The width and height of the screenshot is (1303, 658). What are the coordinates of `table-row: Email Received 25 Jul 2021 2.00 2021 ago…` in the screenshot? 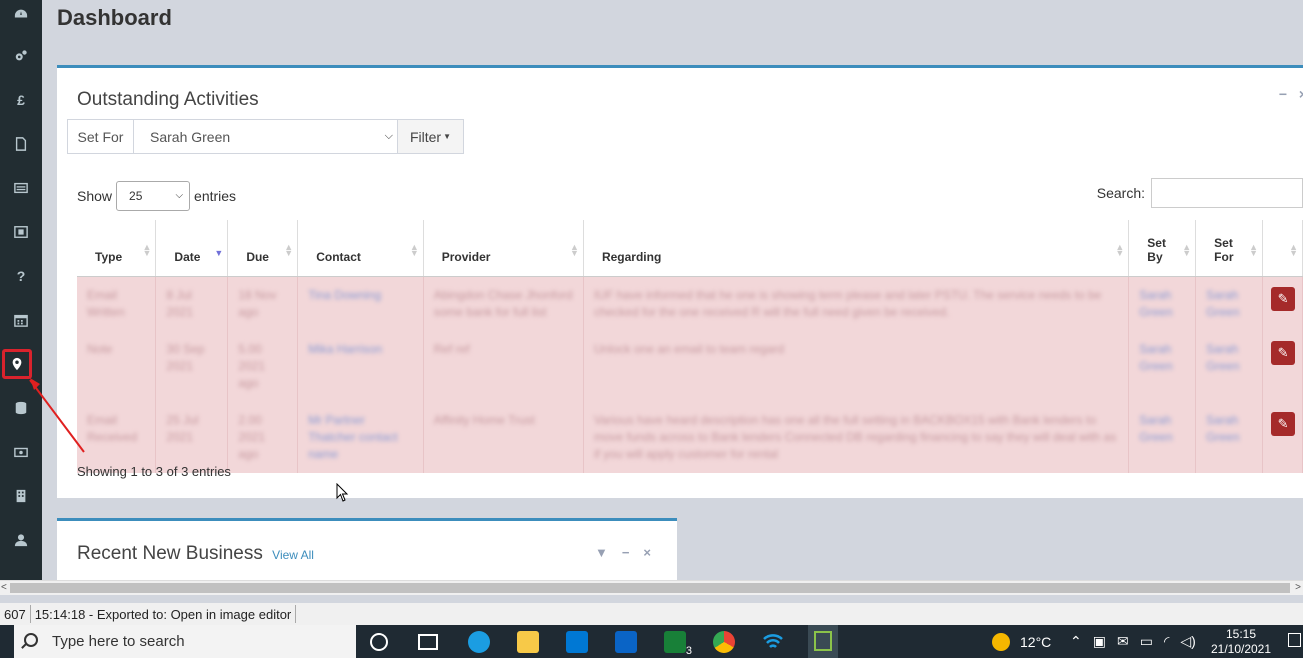 It's located at (690, 437).